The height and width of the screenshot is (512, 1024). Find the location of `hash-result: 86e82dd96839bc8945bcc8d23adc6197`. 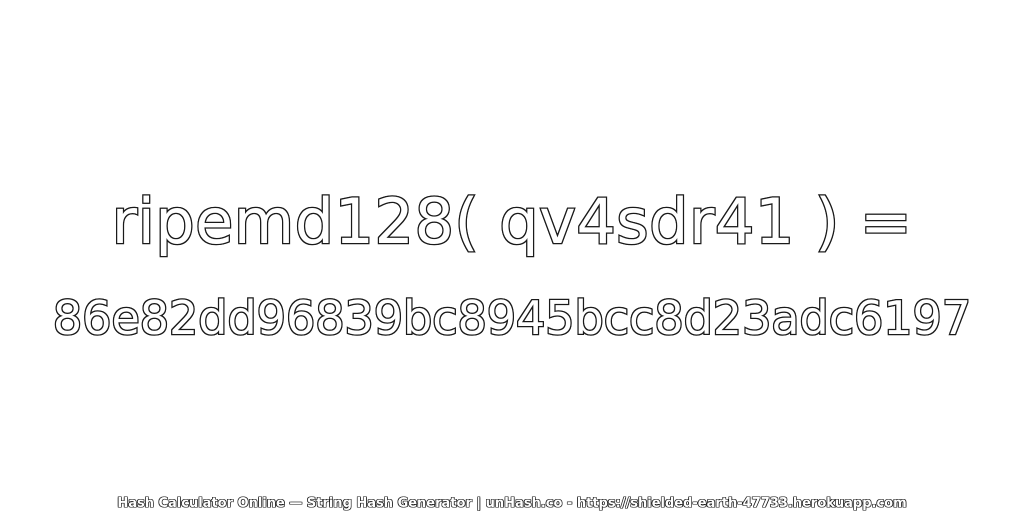

hash-result: 86e82dd96839bc8945bcc8d23adc6197 is located at coordinates (512, 318).